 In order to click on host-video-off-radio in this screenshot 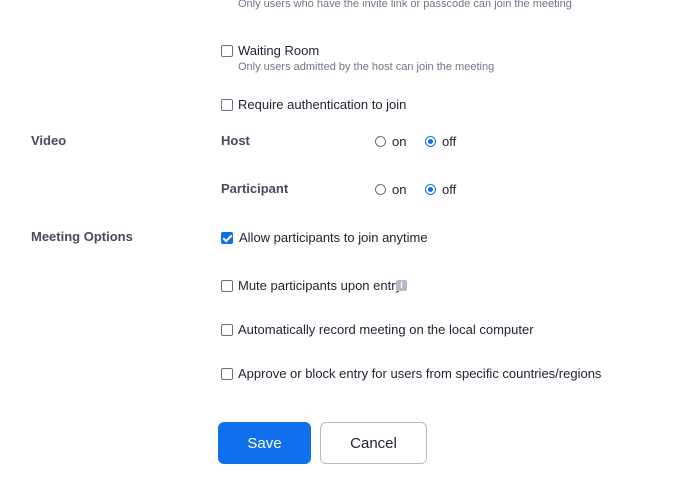, I will do `click(430, 141)`.